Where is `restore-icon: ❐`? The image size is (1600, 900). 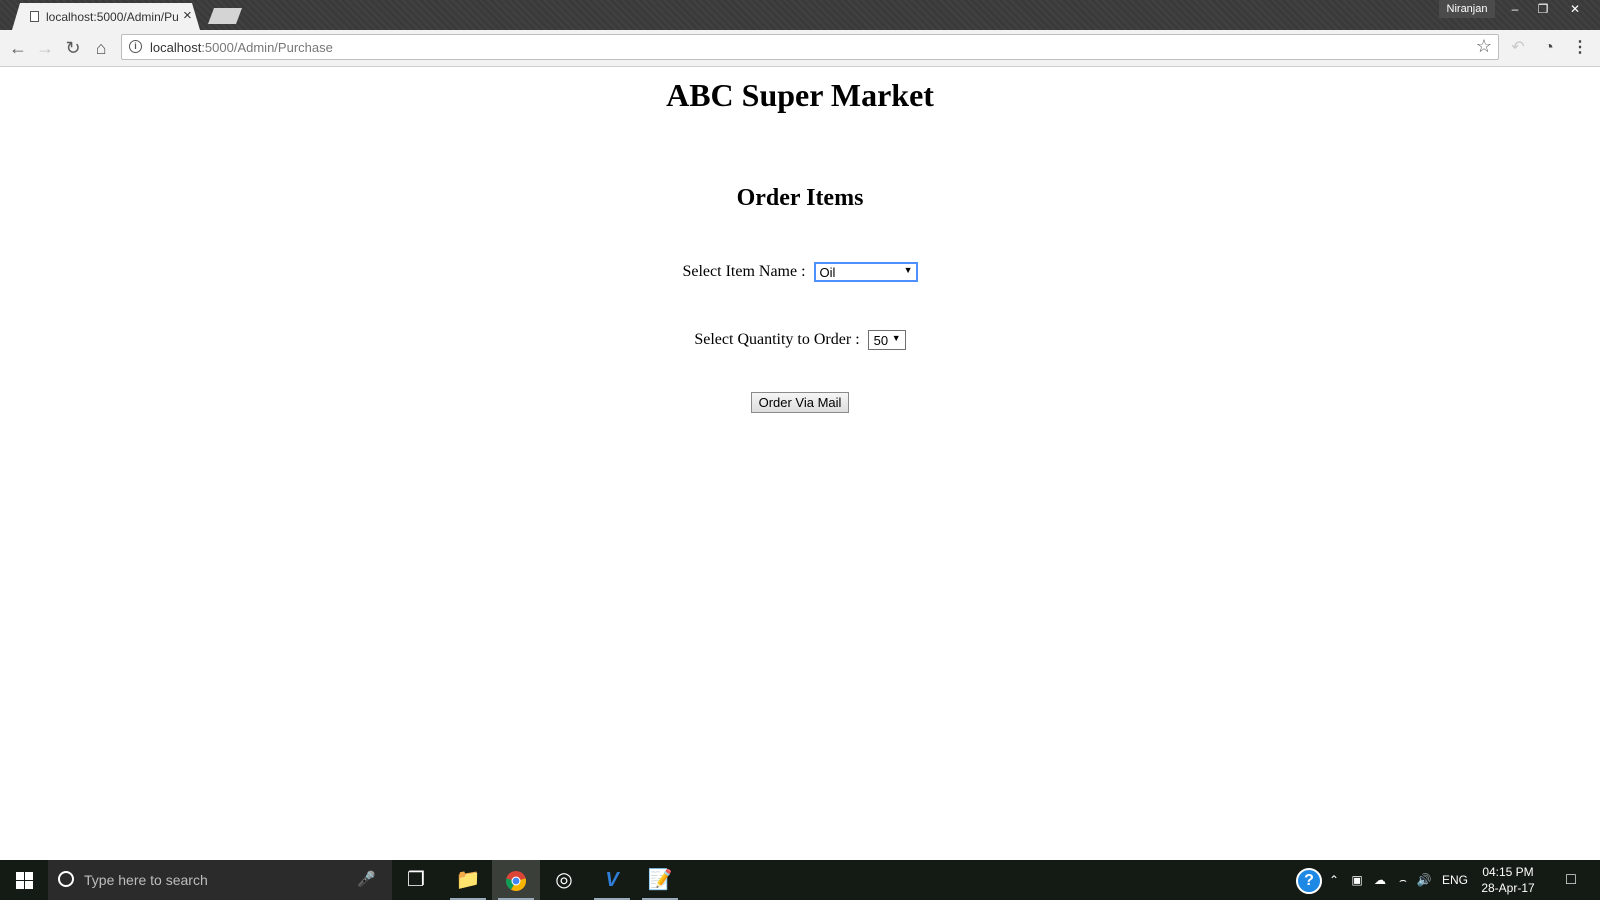 restore-icon: ❐ is located at coordinates (1543, 9).